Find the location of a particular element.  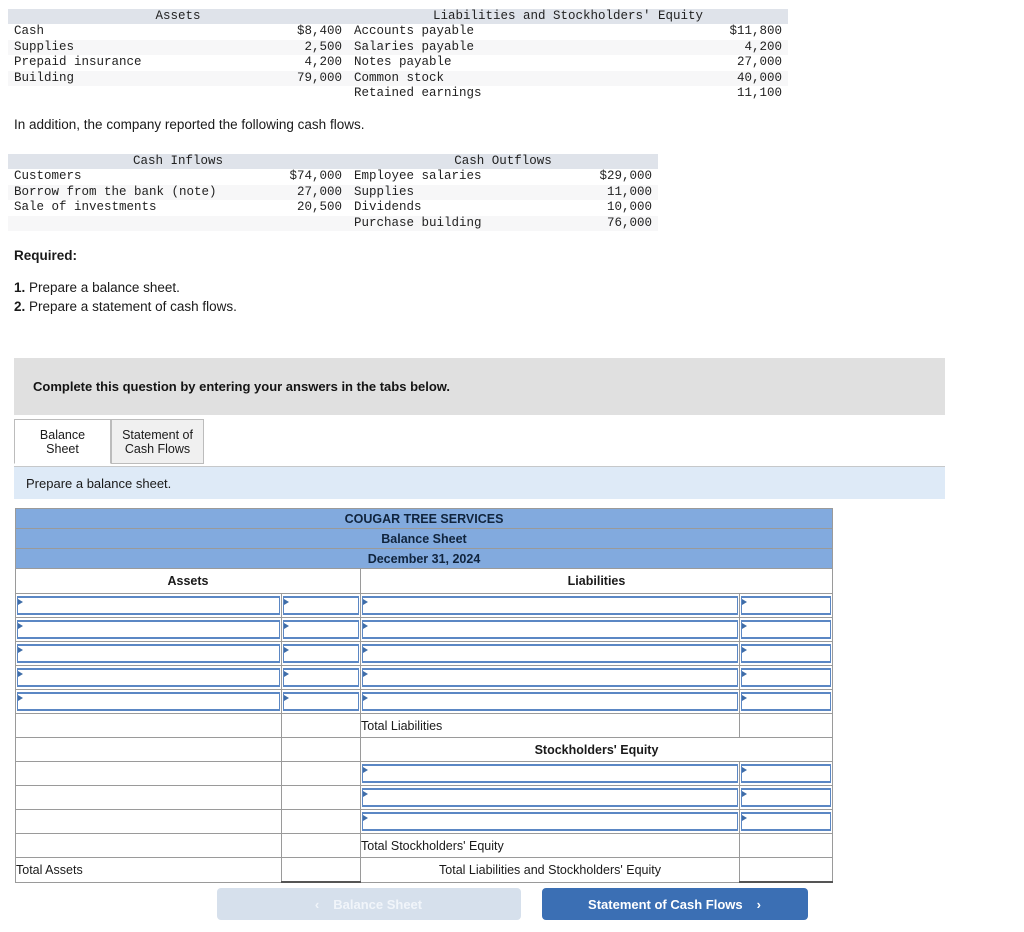

outflow-amount: $29,000 is located at coordinates (608, 177).